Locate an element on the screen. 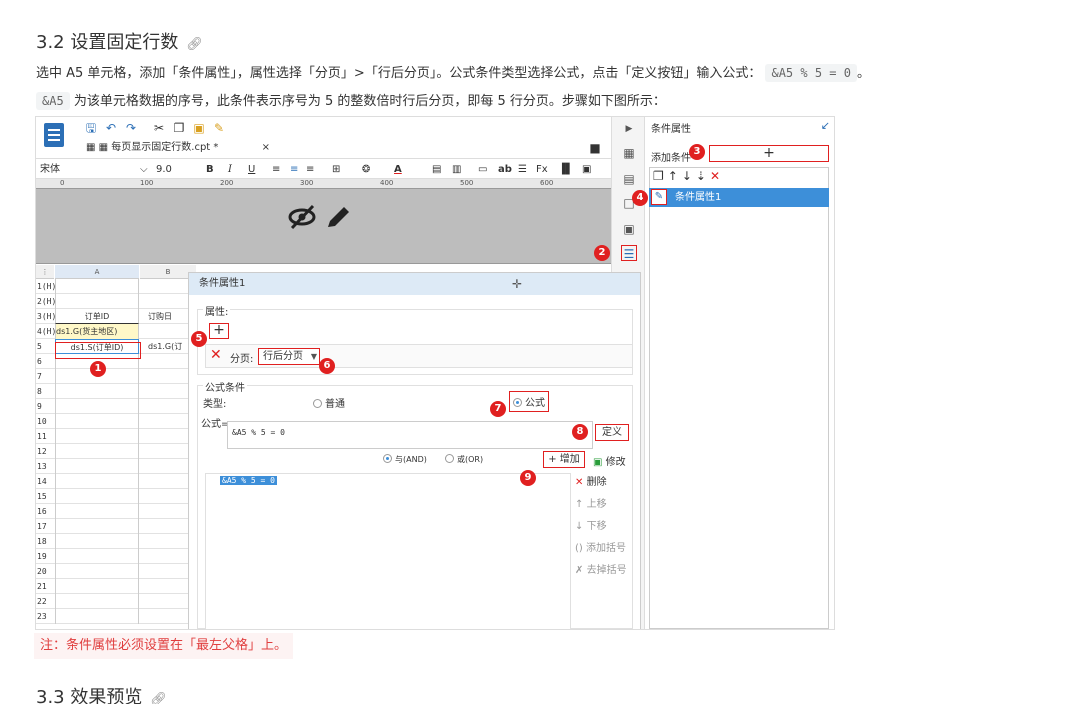 The width and height of the screenshot is (1082, 704). condition-attribute-icon: ☰ is located at coordinates (629, 253).